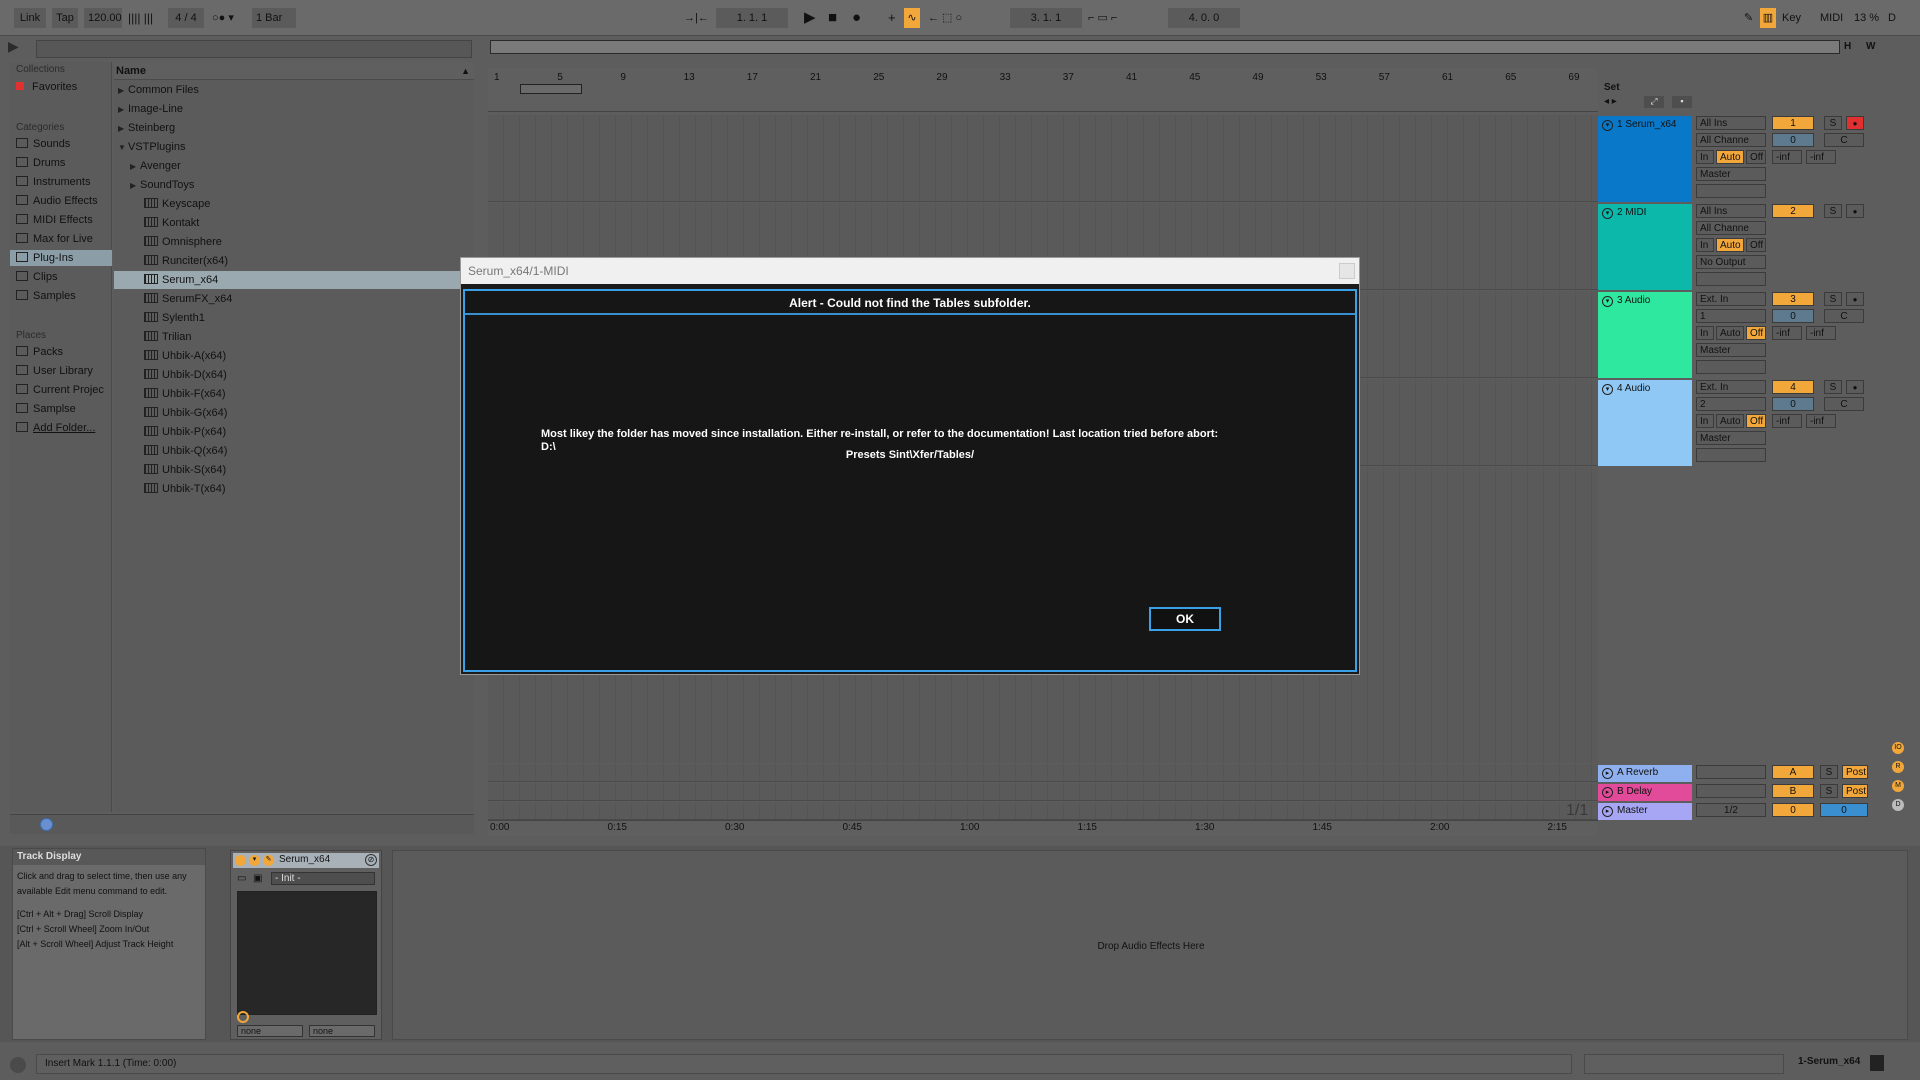 This screenshot has width=1920, height=1080. I want to click on stop-icon: ■, so click(832, 18).